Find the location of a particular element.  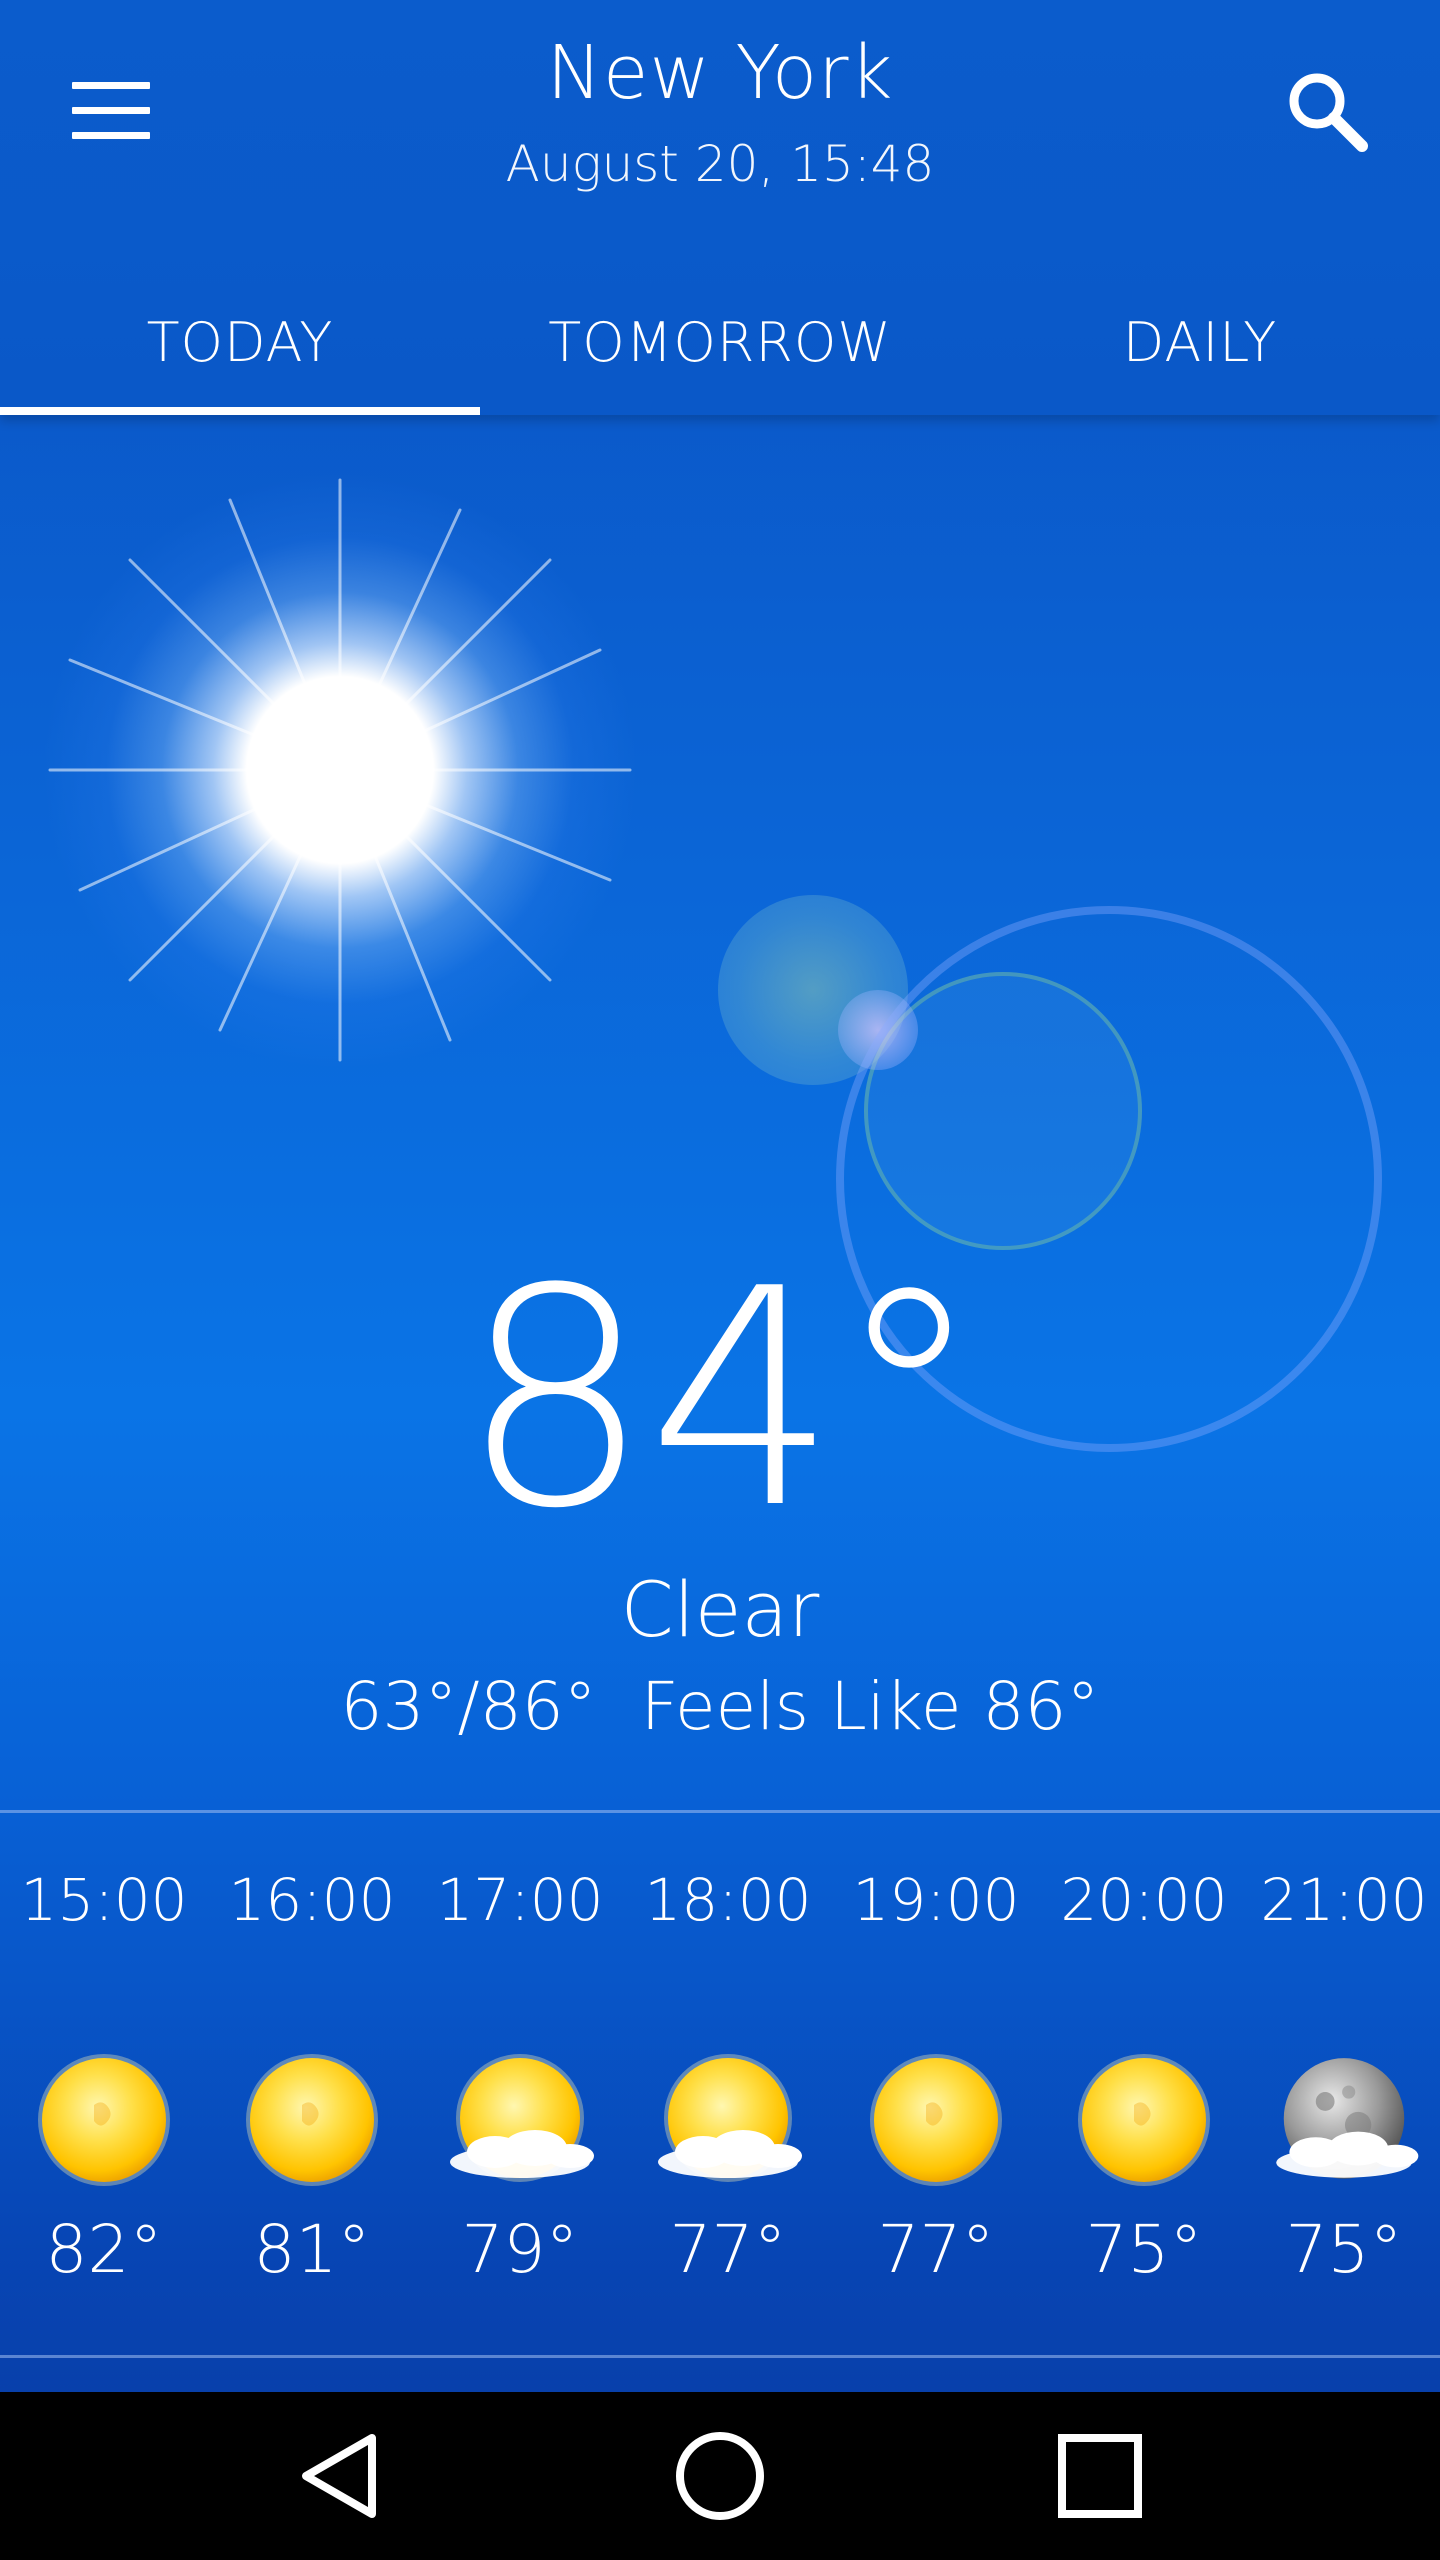

feels-like: Feels Like 86° is located at coordinates (870, 1706).